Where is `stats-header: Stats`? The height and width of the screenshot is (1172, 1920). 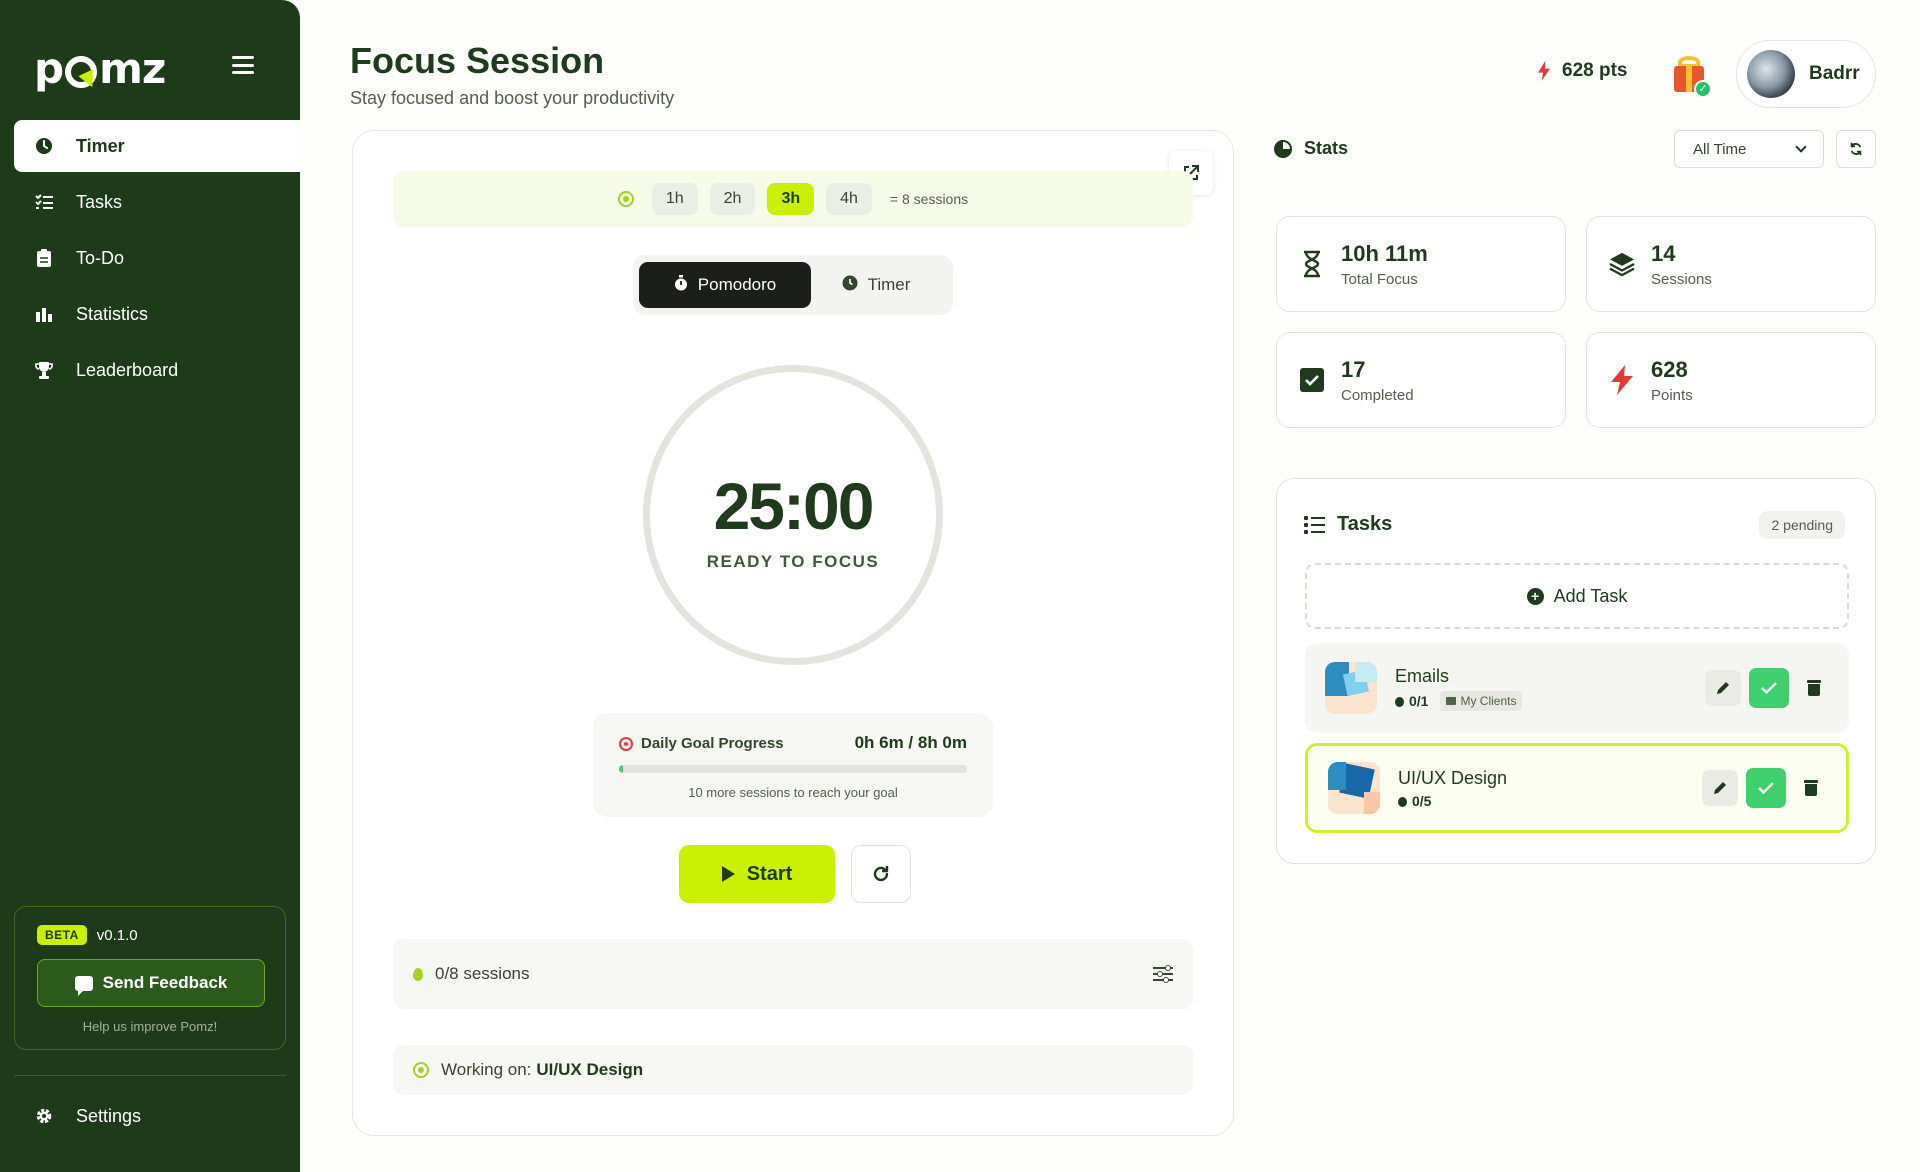 stats-header: Stats is located at coordinates (1311, 148).